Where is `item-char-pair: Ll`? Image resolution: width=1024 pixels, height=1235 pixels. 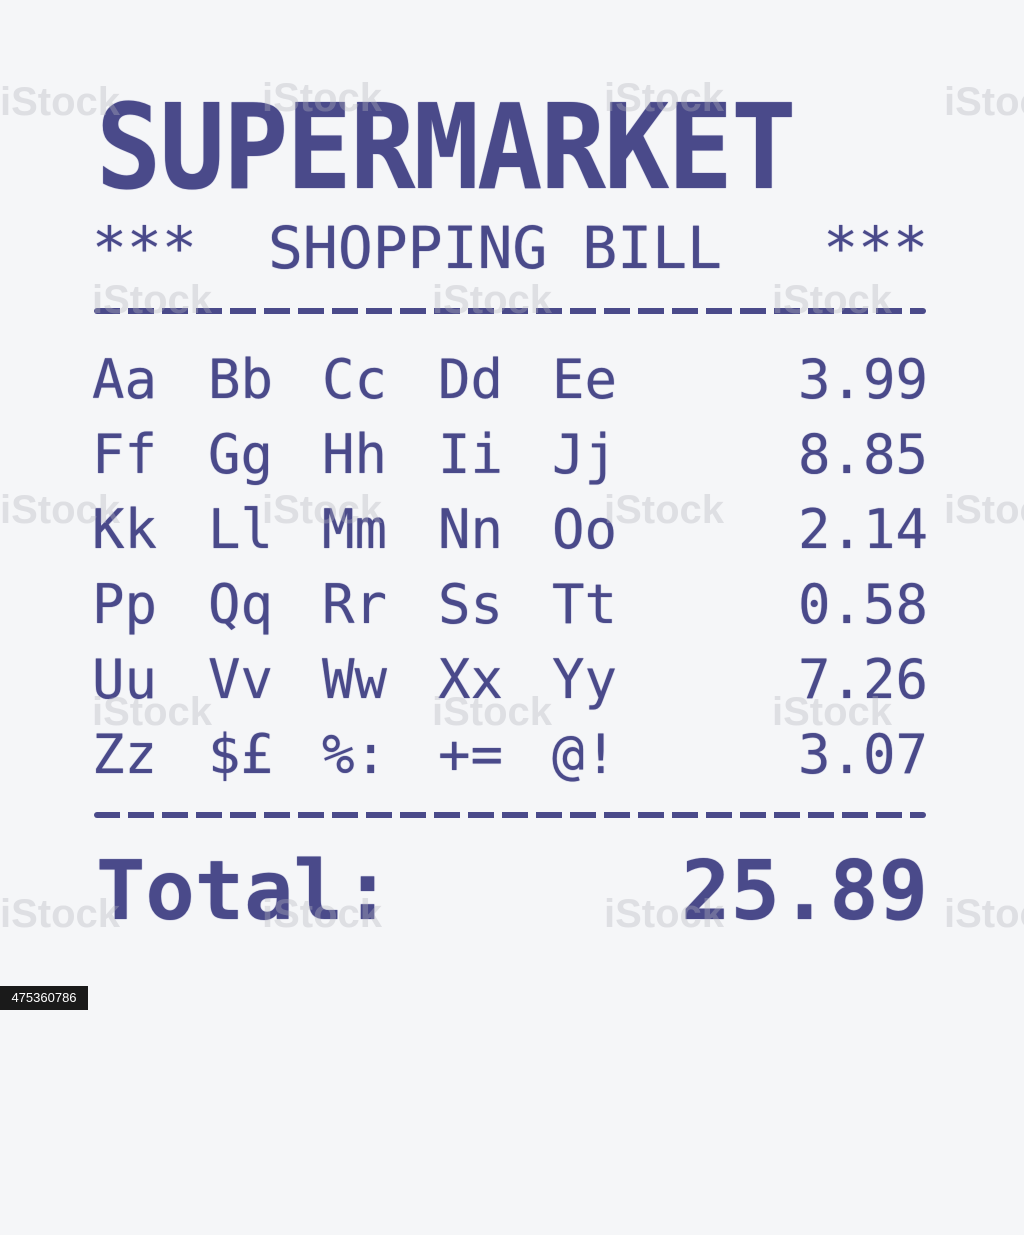 item-char-pair: Ll is located at coordinates (241, 529).